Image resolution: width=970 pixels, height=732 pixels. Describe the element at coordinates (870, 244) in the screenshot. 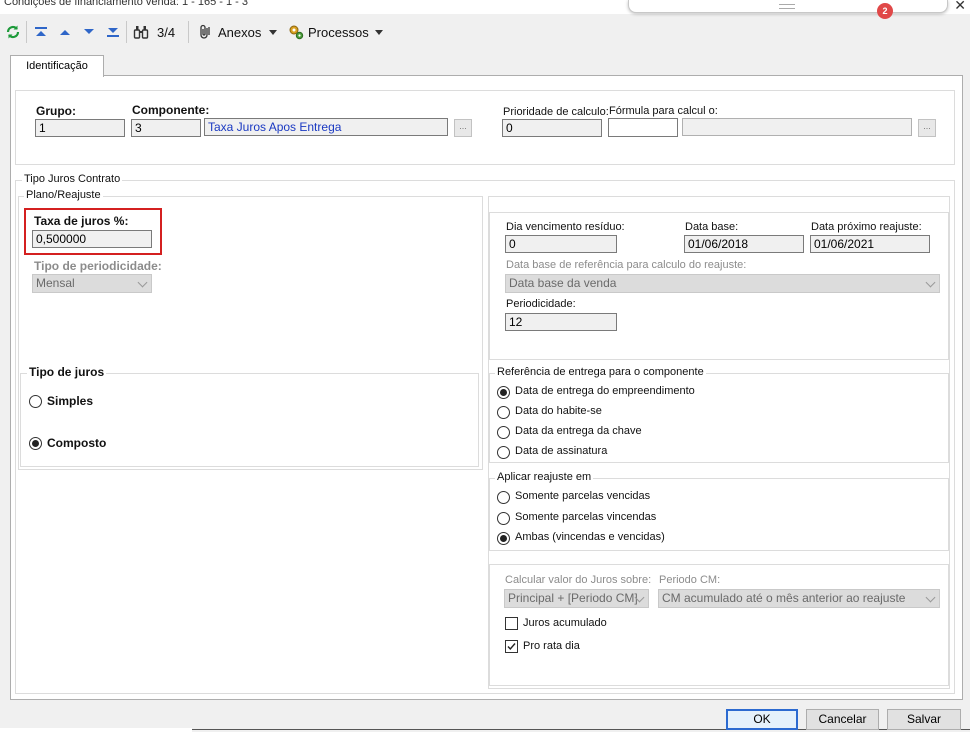

I see `data-proximo-reajuste-field: 01/06/2021` at that location.